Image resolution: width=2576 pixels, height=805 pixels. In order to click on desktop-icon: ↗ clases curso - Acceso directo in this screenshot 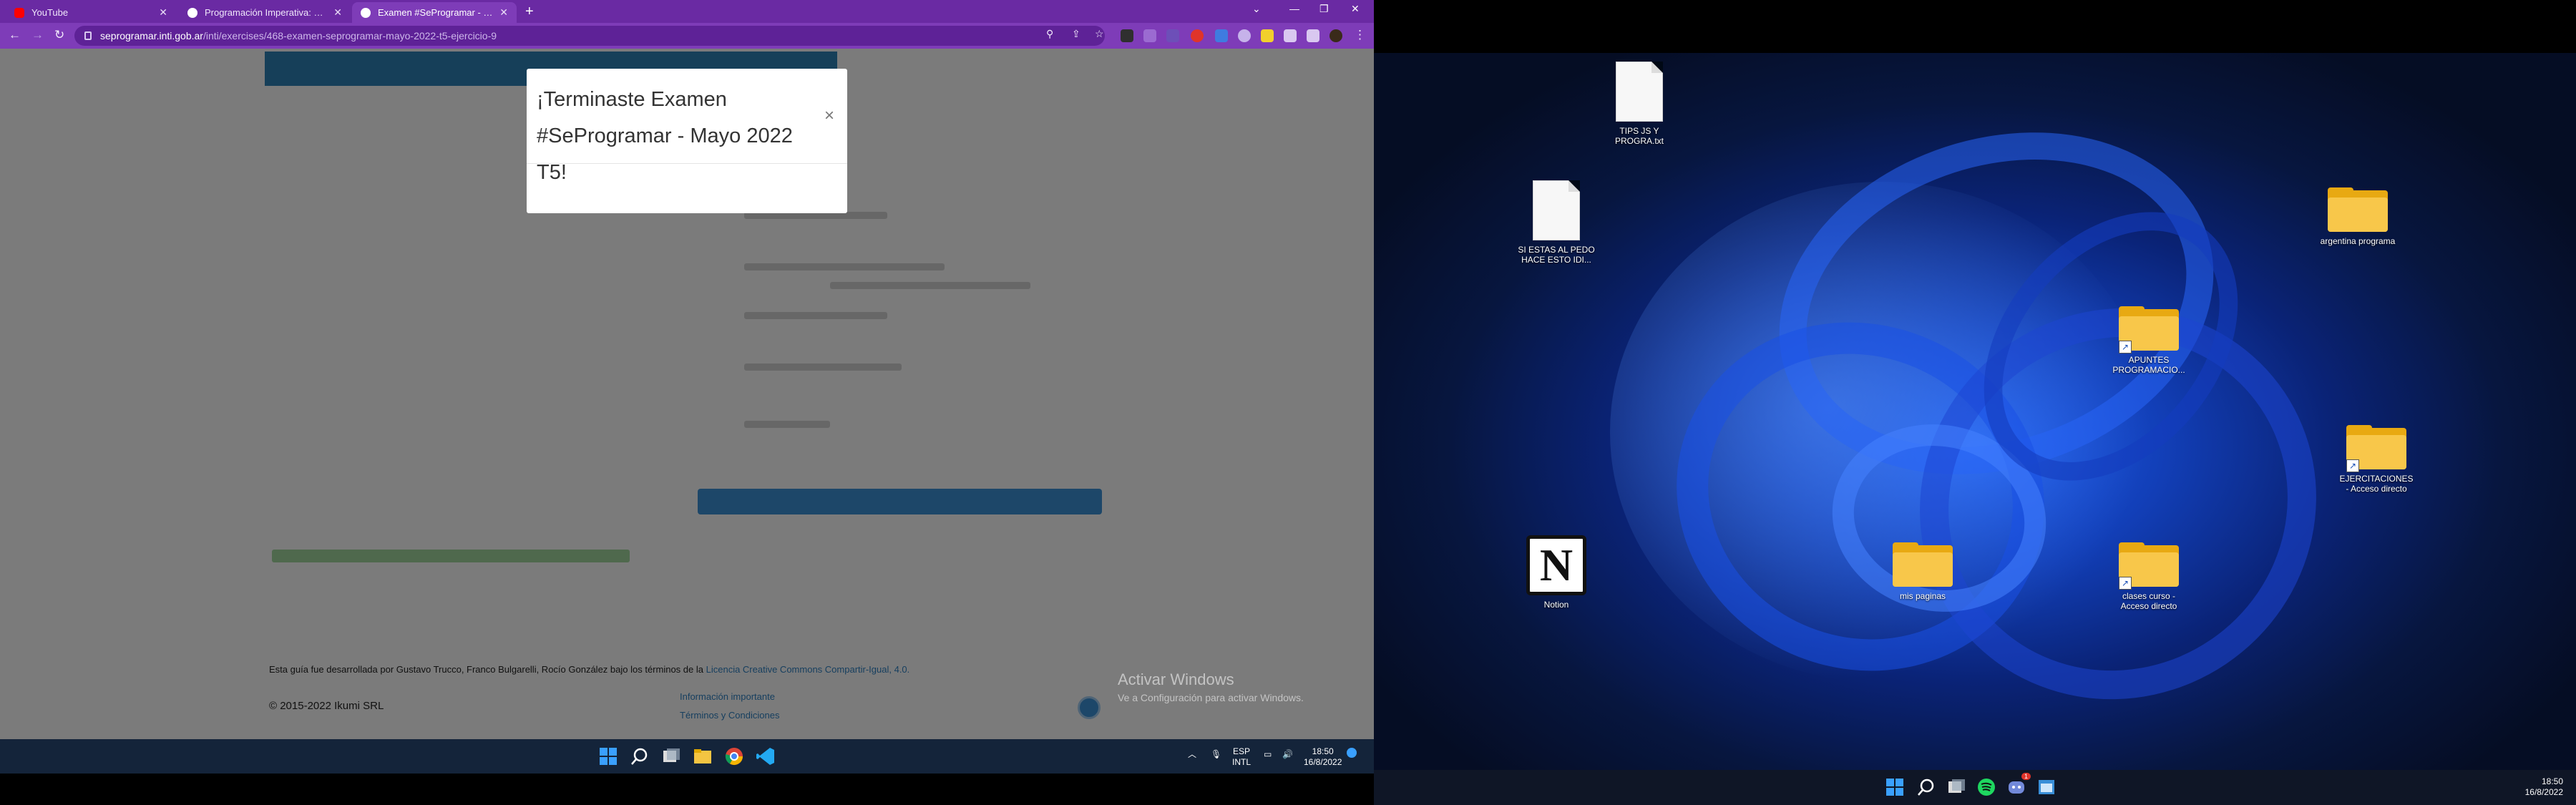, I will do `click(2148, 576)`.